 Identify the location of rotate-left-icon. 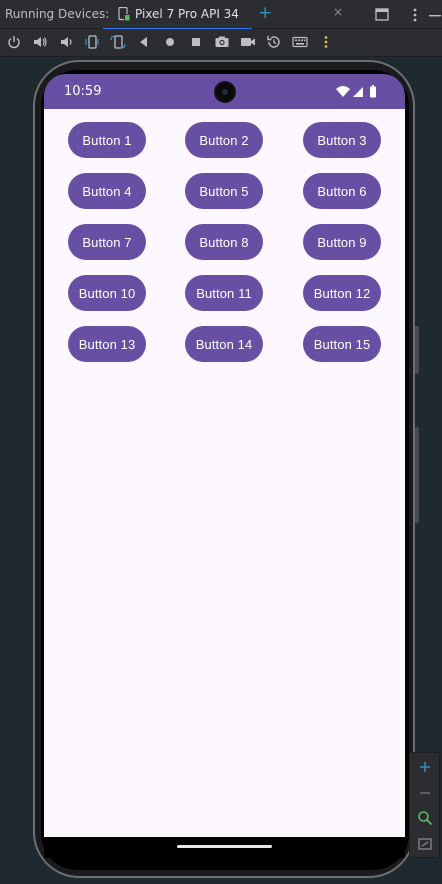
(92, 42).